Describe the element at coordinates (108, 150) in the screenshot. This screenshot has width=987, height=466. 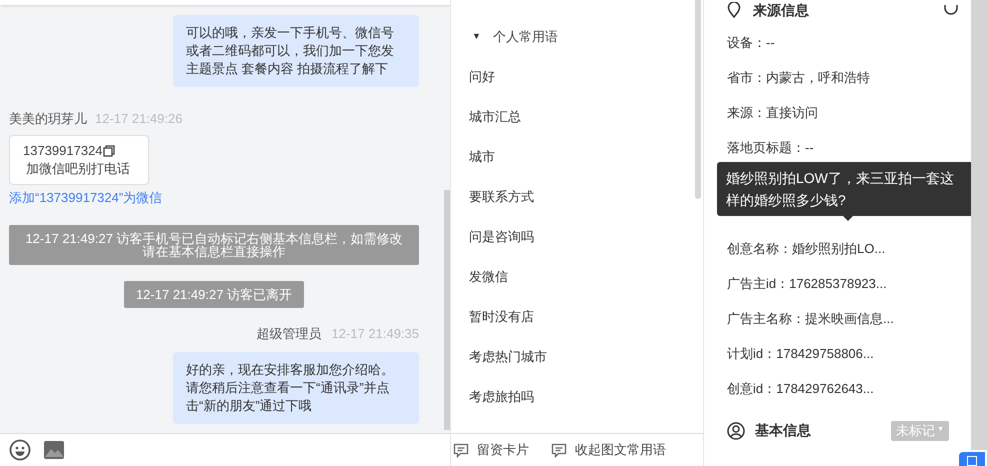
I see `copy-icon` at that location.